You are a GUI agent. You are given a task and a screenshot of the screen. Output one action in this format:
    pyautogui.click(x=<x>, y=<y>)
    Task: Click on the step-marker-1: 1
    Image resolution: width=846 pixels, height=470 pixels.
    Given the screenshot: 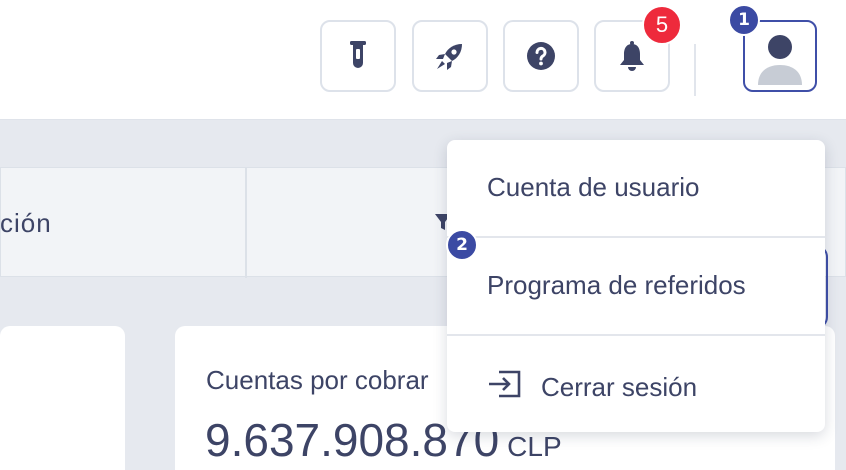 What is the action you would take?
    pyautogui.click(x=744, y=20)
    